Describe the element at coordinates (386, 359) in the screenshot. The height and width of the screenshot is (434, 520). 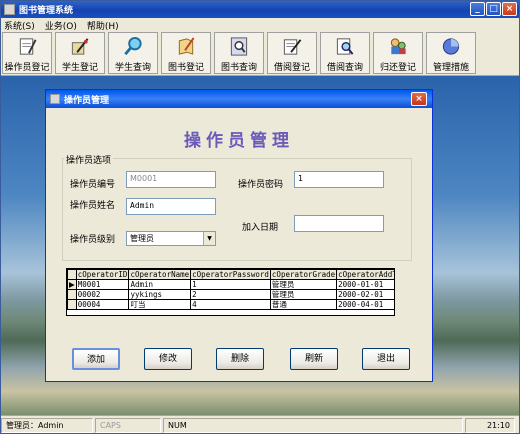
I see `exit-button: 退出` at that location.